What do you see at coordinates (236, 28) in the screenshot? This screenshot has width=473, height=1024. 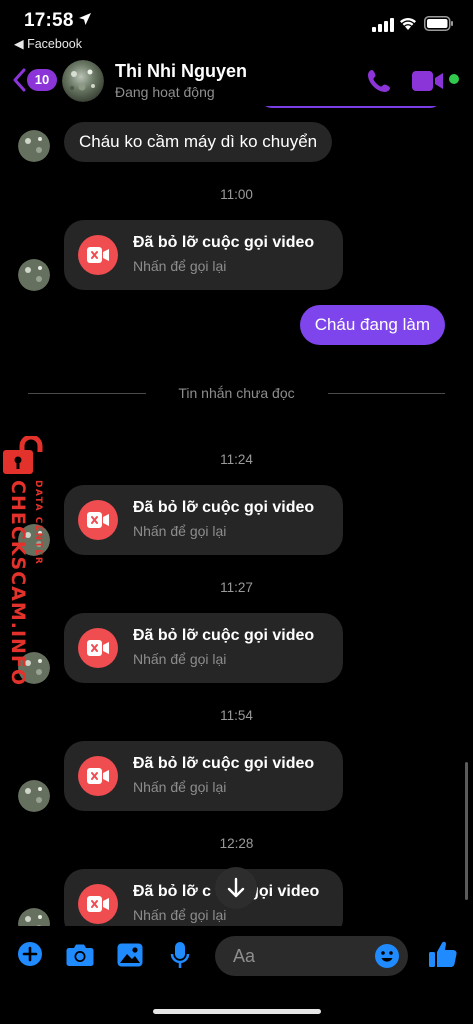 I see `status-bar: 17:58 ◀ Facebook` at bounding box center [236, 28].